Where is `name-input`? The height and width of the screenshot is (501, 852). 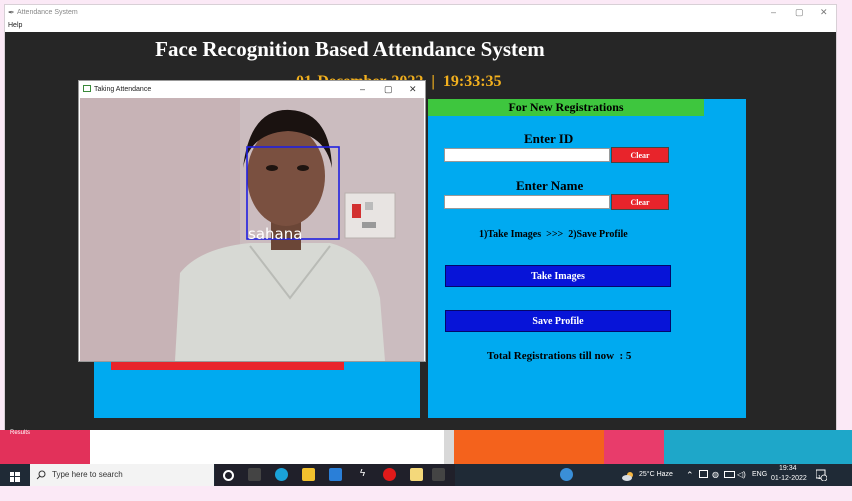
name-input is located at coordinates (527, 202).